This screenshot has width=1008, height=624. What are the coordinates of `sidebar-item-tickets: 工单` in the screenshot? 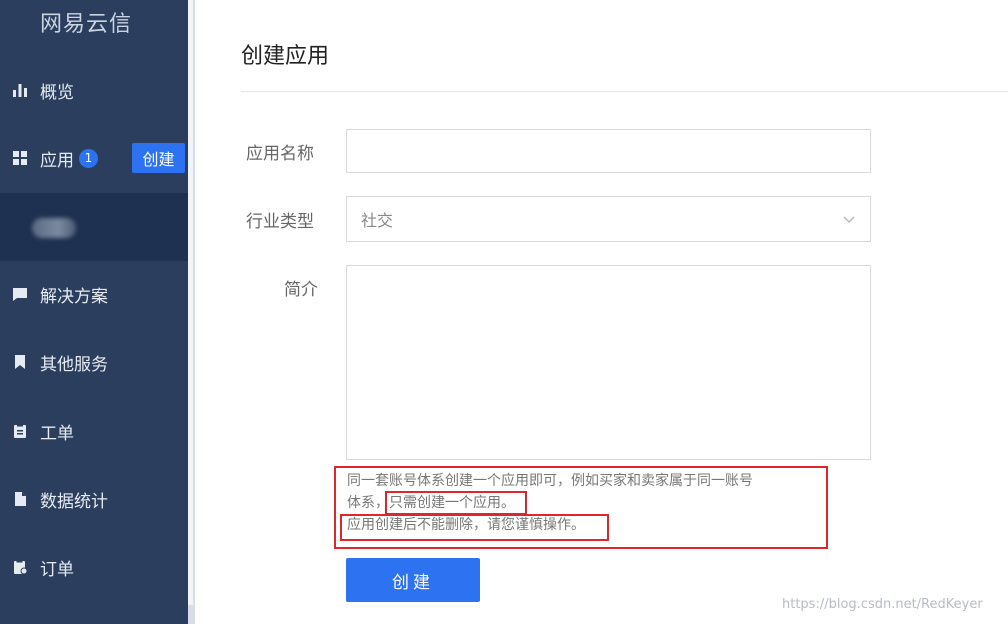 It's located at (94, 431).